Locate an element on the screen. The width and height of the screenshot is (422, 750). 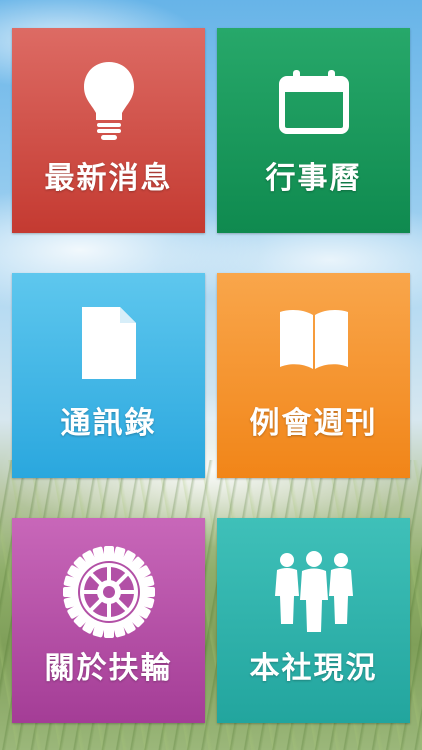
tile-label: 行事曆 is located at coordinates (313, 178).